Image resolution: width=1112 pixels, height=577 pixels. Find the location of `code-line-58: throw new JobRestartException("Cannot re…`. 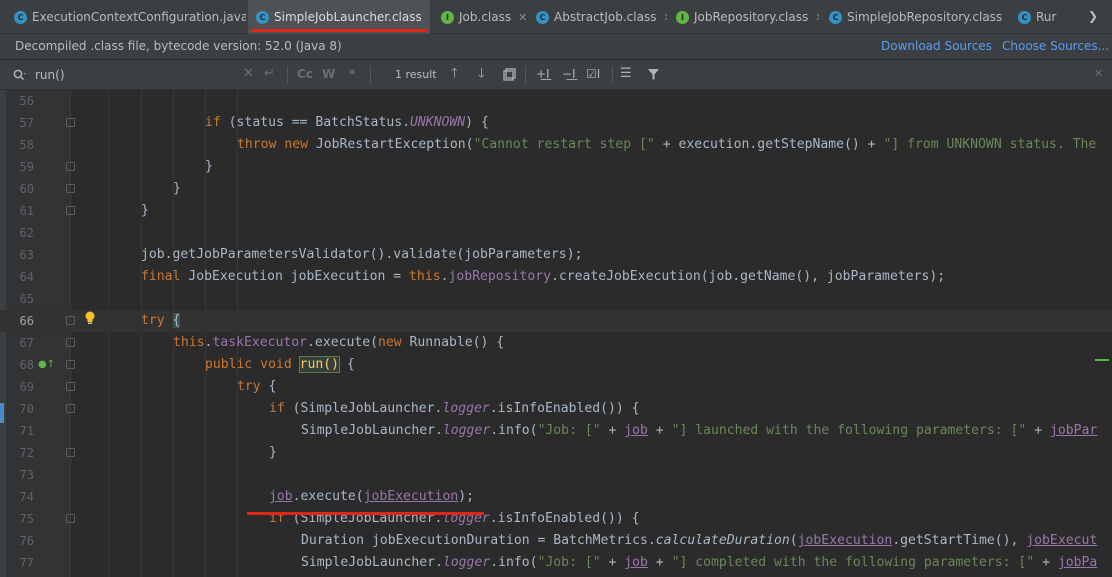

code-line-58: throw new JobRestartException("Cannot re… is located at coordinates (667, 144).